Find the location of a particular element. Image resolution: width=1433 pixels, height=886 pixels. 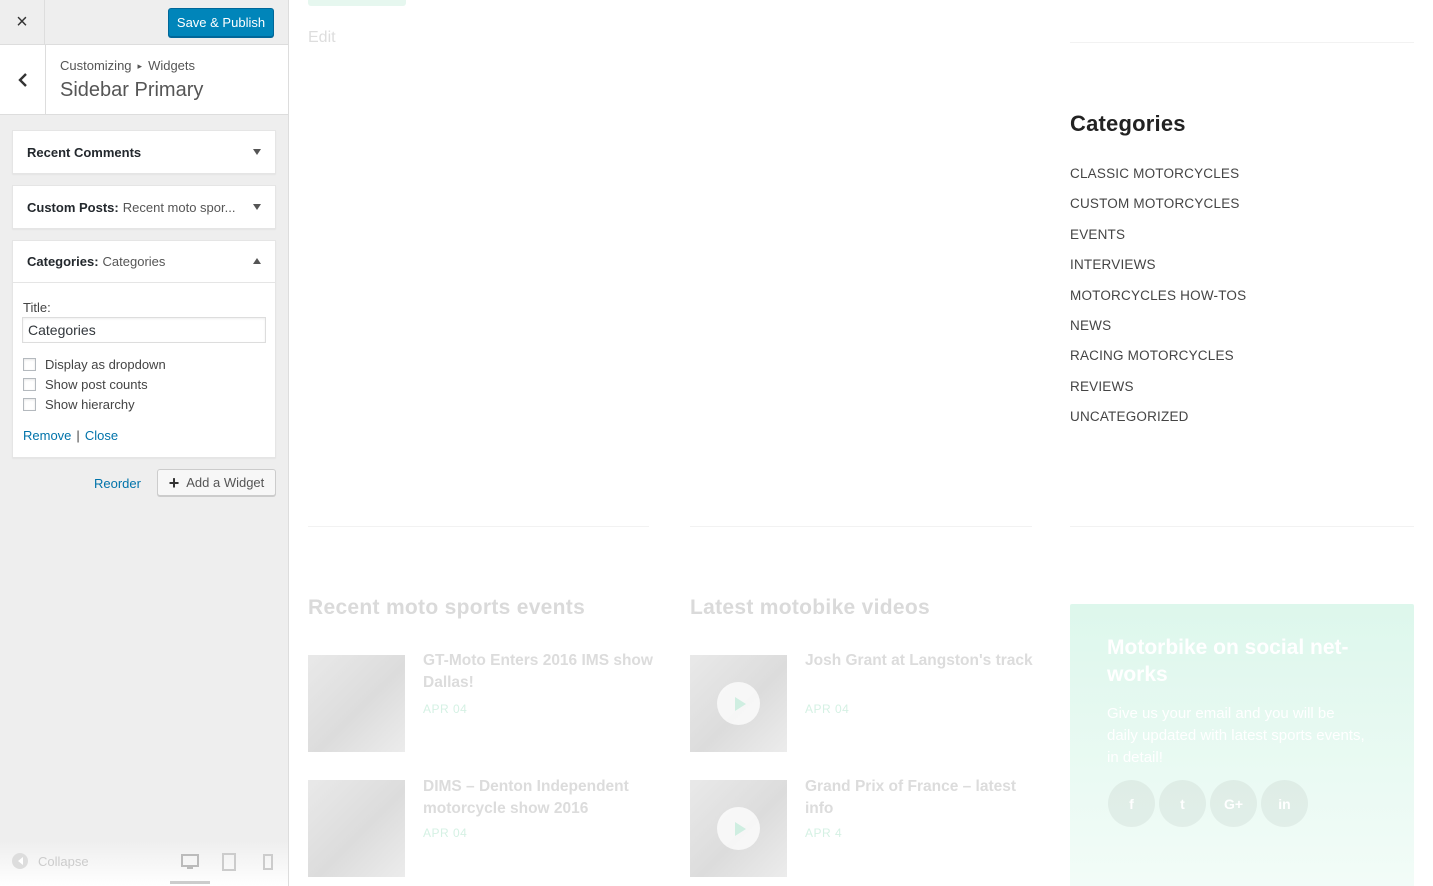

category-link: EVENTS is located at coordinates (1158, 242).